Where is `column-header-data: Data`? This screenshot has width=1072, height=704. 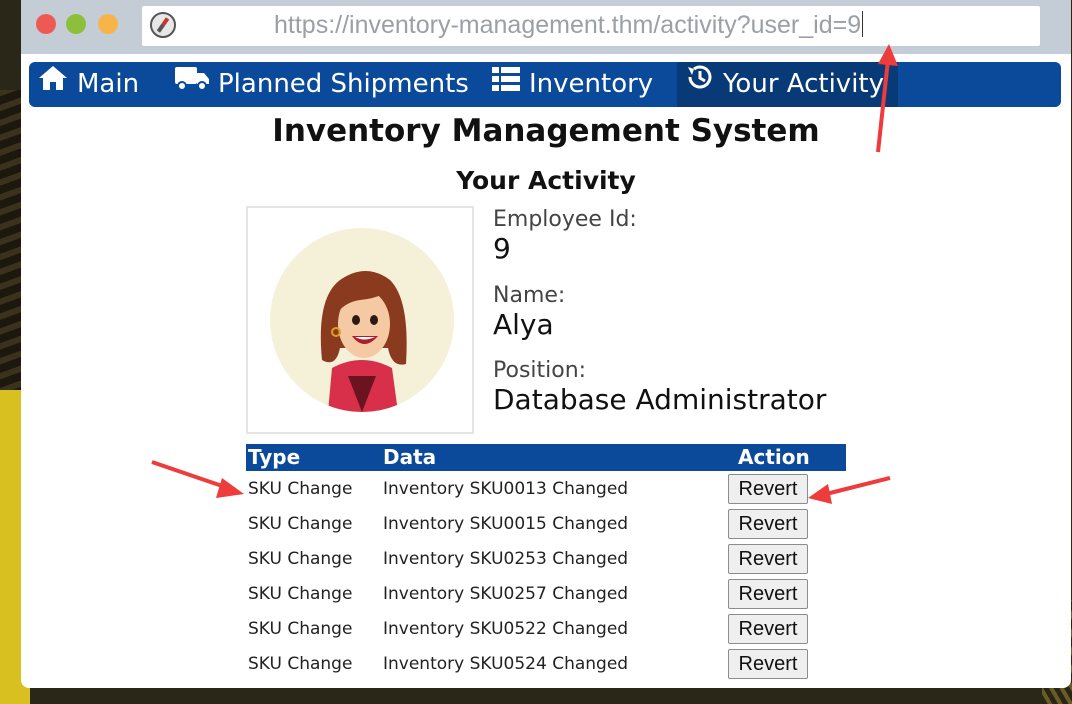 column-header-data: Data is located at coordinates (410, 457).